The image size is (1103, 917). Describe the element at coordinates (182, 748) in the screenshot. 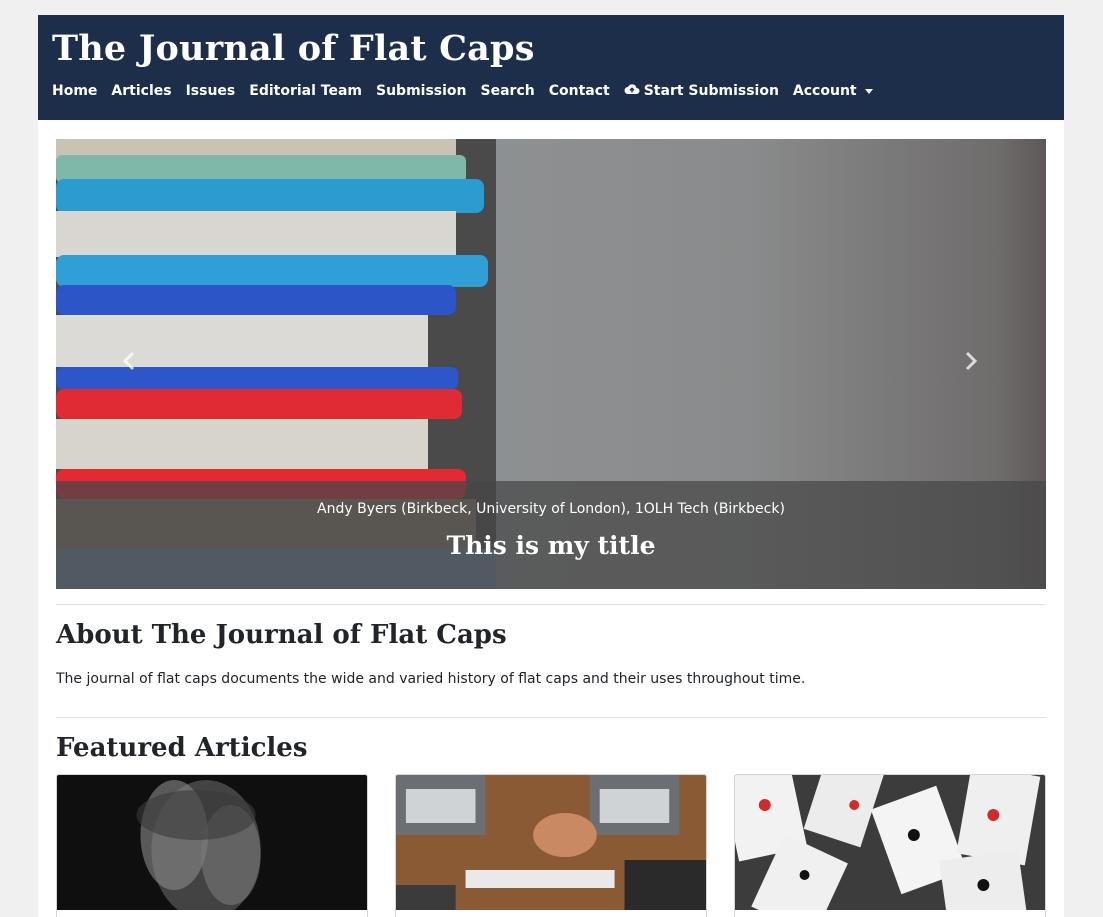

I see `featured-heading: Featured Articles` at that location.